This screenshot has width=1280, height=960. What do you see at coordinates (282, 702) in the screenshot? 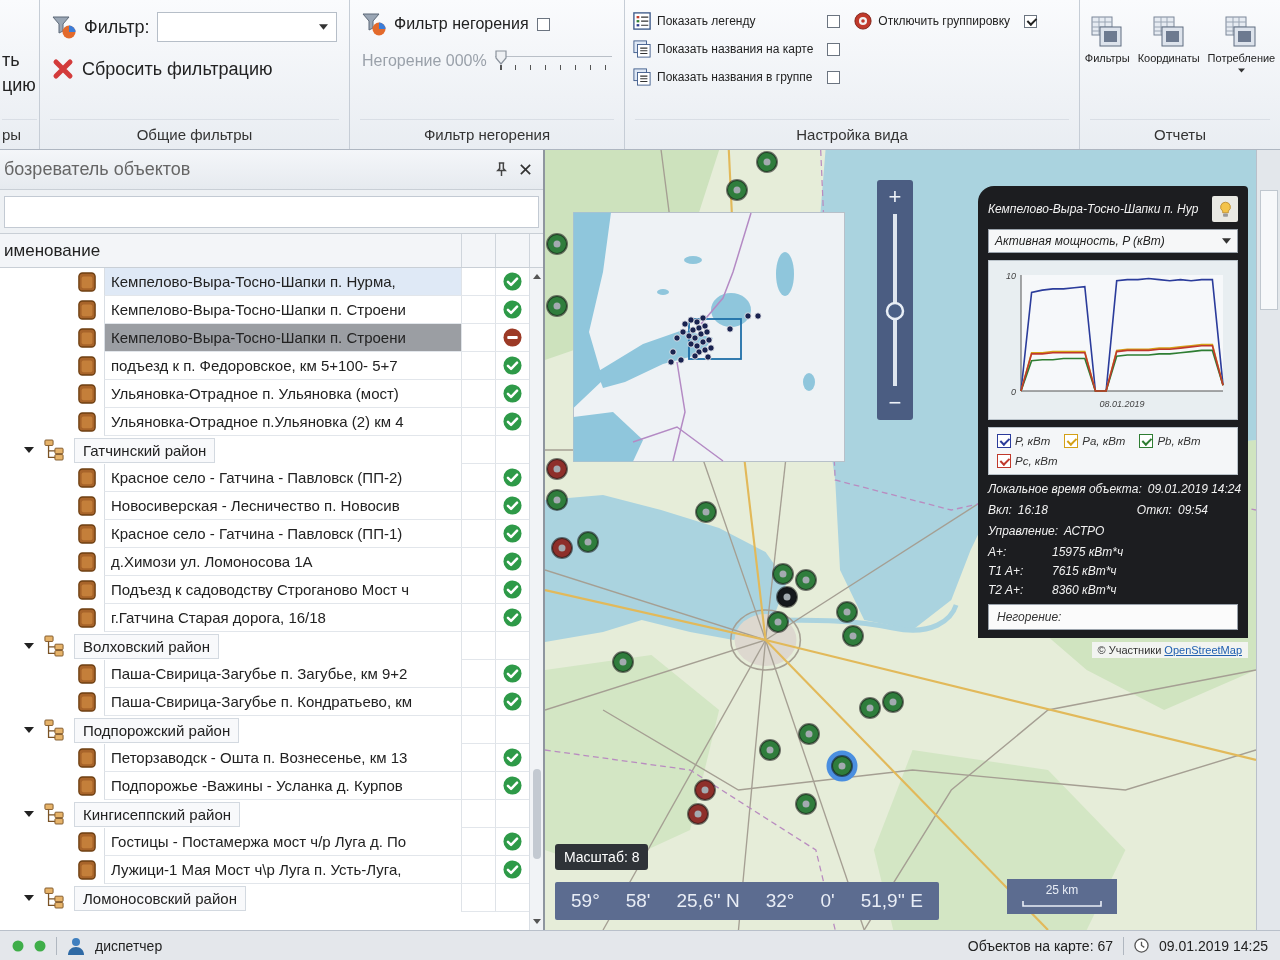
I see `tree-item: Паша-Свирица-Загубье п. Кондратьево, км` at bounding box center [282, 702].